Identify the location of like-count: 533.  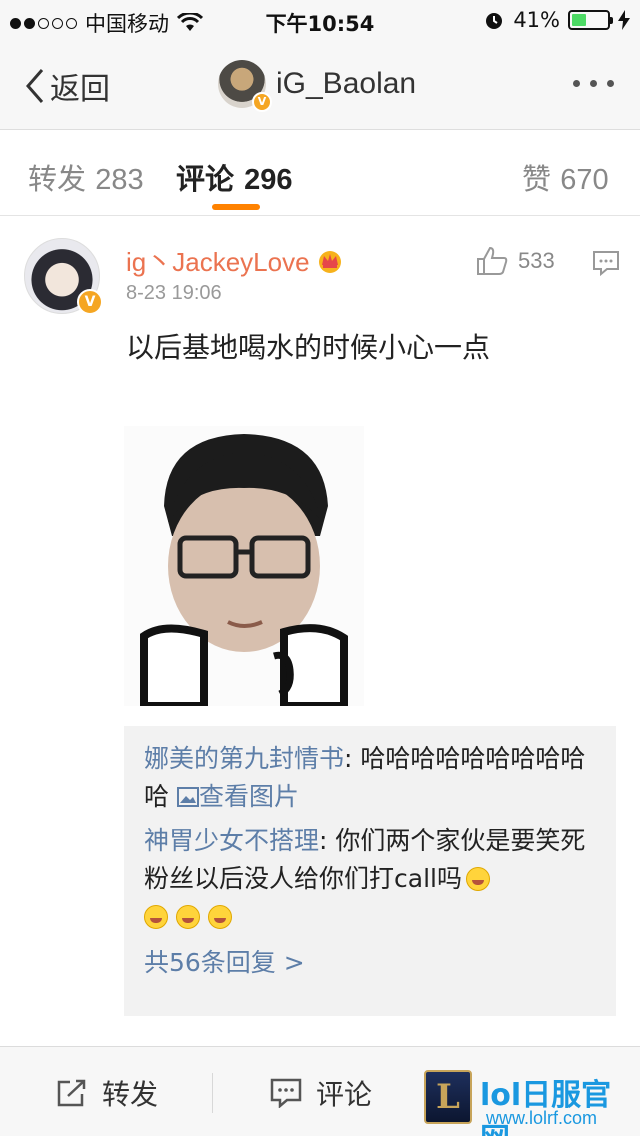
(536, 260).